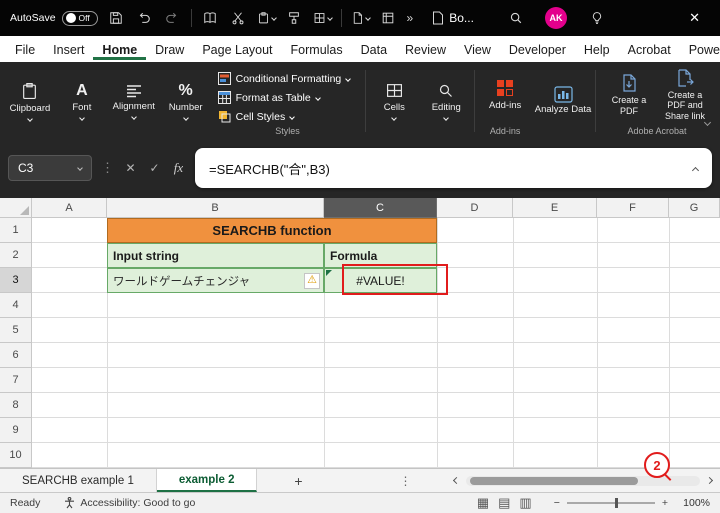  Describe the element at coordinates (633, 208) in the screenshot. I see `col-header-f: F` at that location.